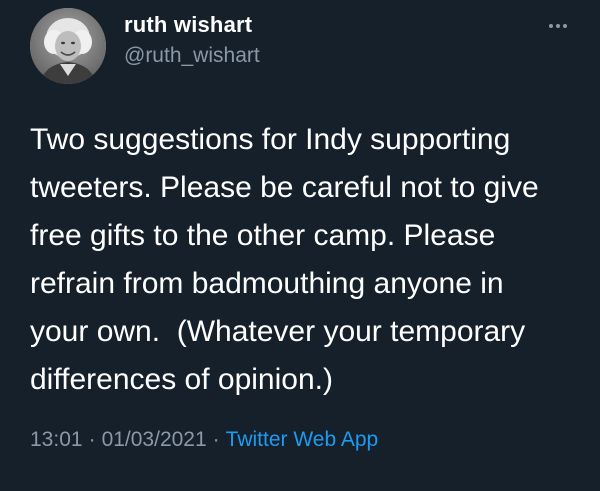 The height and width of the screenshot is (491, 600). What do you see at coordinates (154, 439) in the screenshot?
I see `tweet-date: 01/03/2021` at bounding box center [154, 439].